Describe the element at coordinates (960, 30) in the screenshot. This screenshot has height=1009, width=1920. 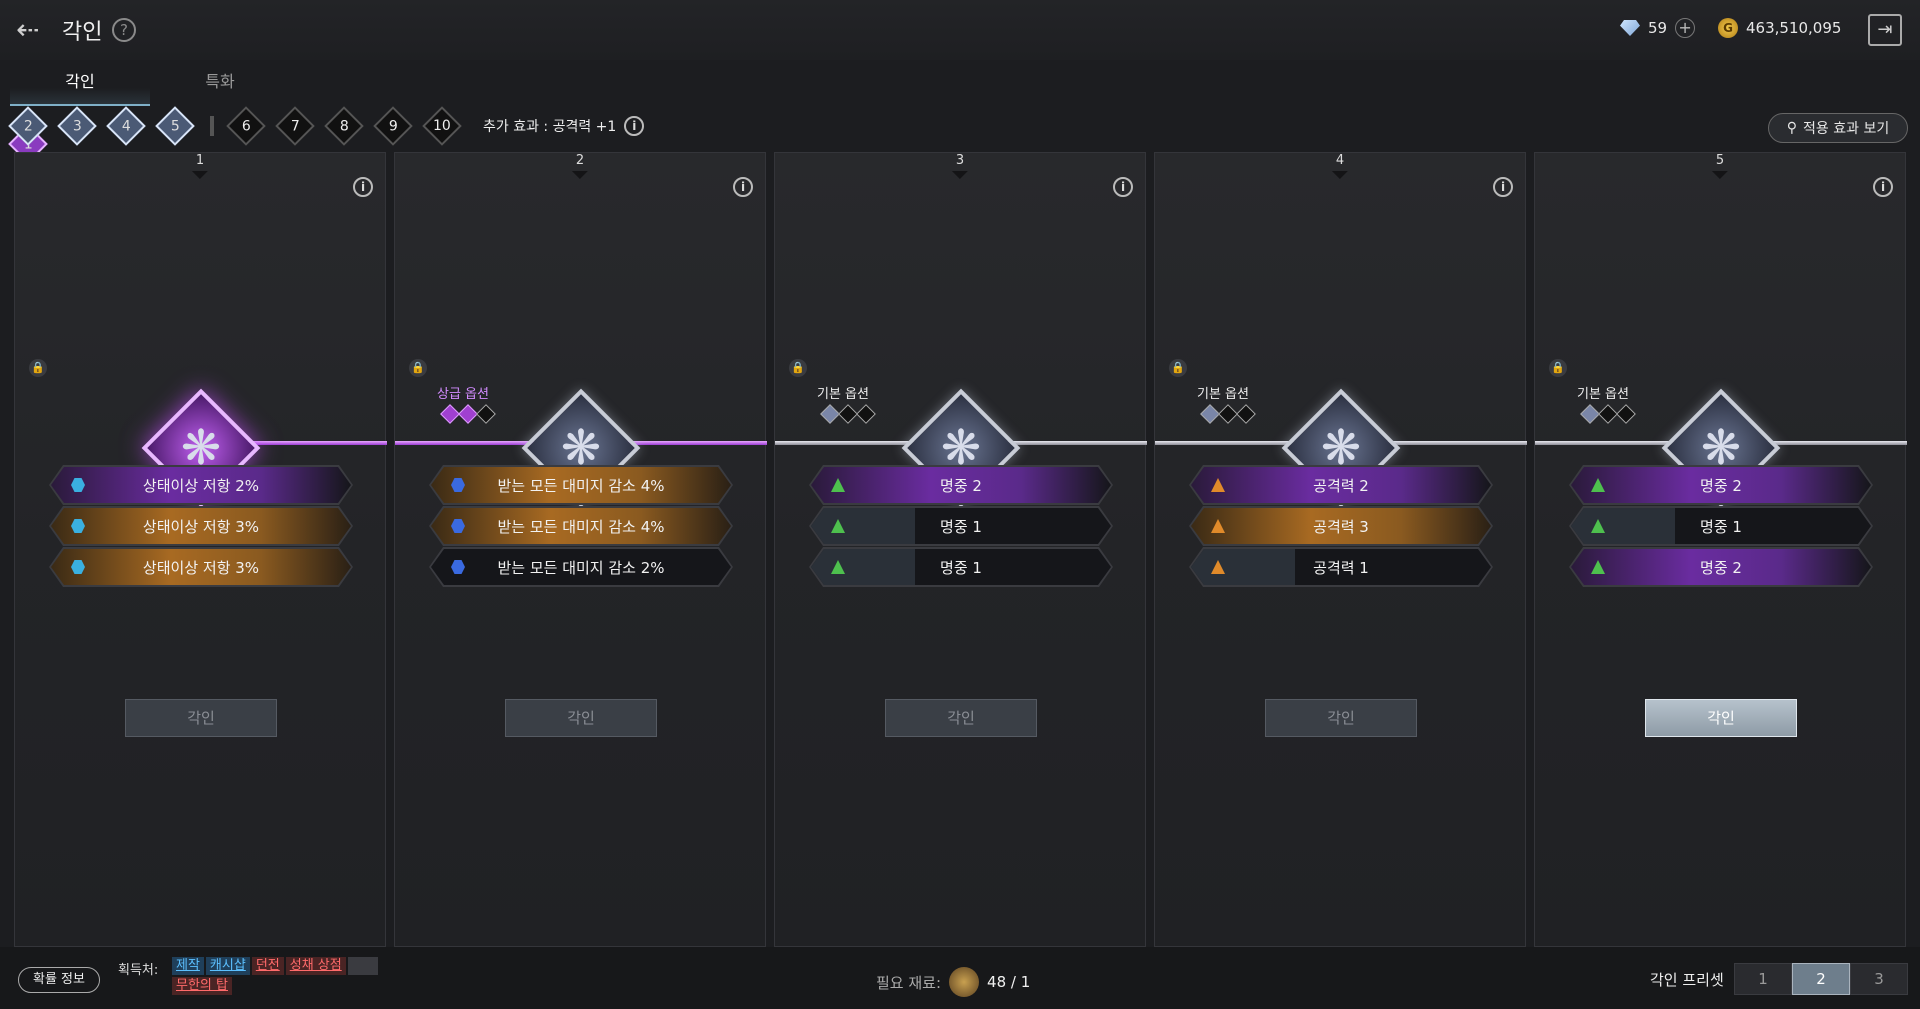
I see `top-bar: ⇠ 각인 ? 59 + G 463,510,095 ⇥` at that location.